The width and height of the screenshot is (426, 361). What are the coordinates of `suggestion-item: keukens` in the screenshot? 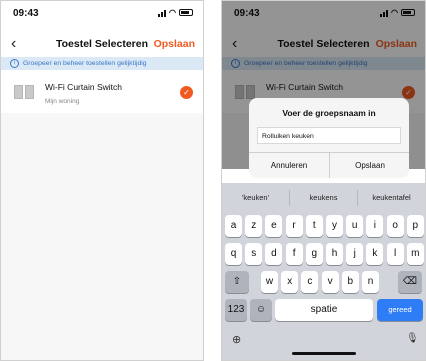 It's located at (323, 198).